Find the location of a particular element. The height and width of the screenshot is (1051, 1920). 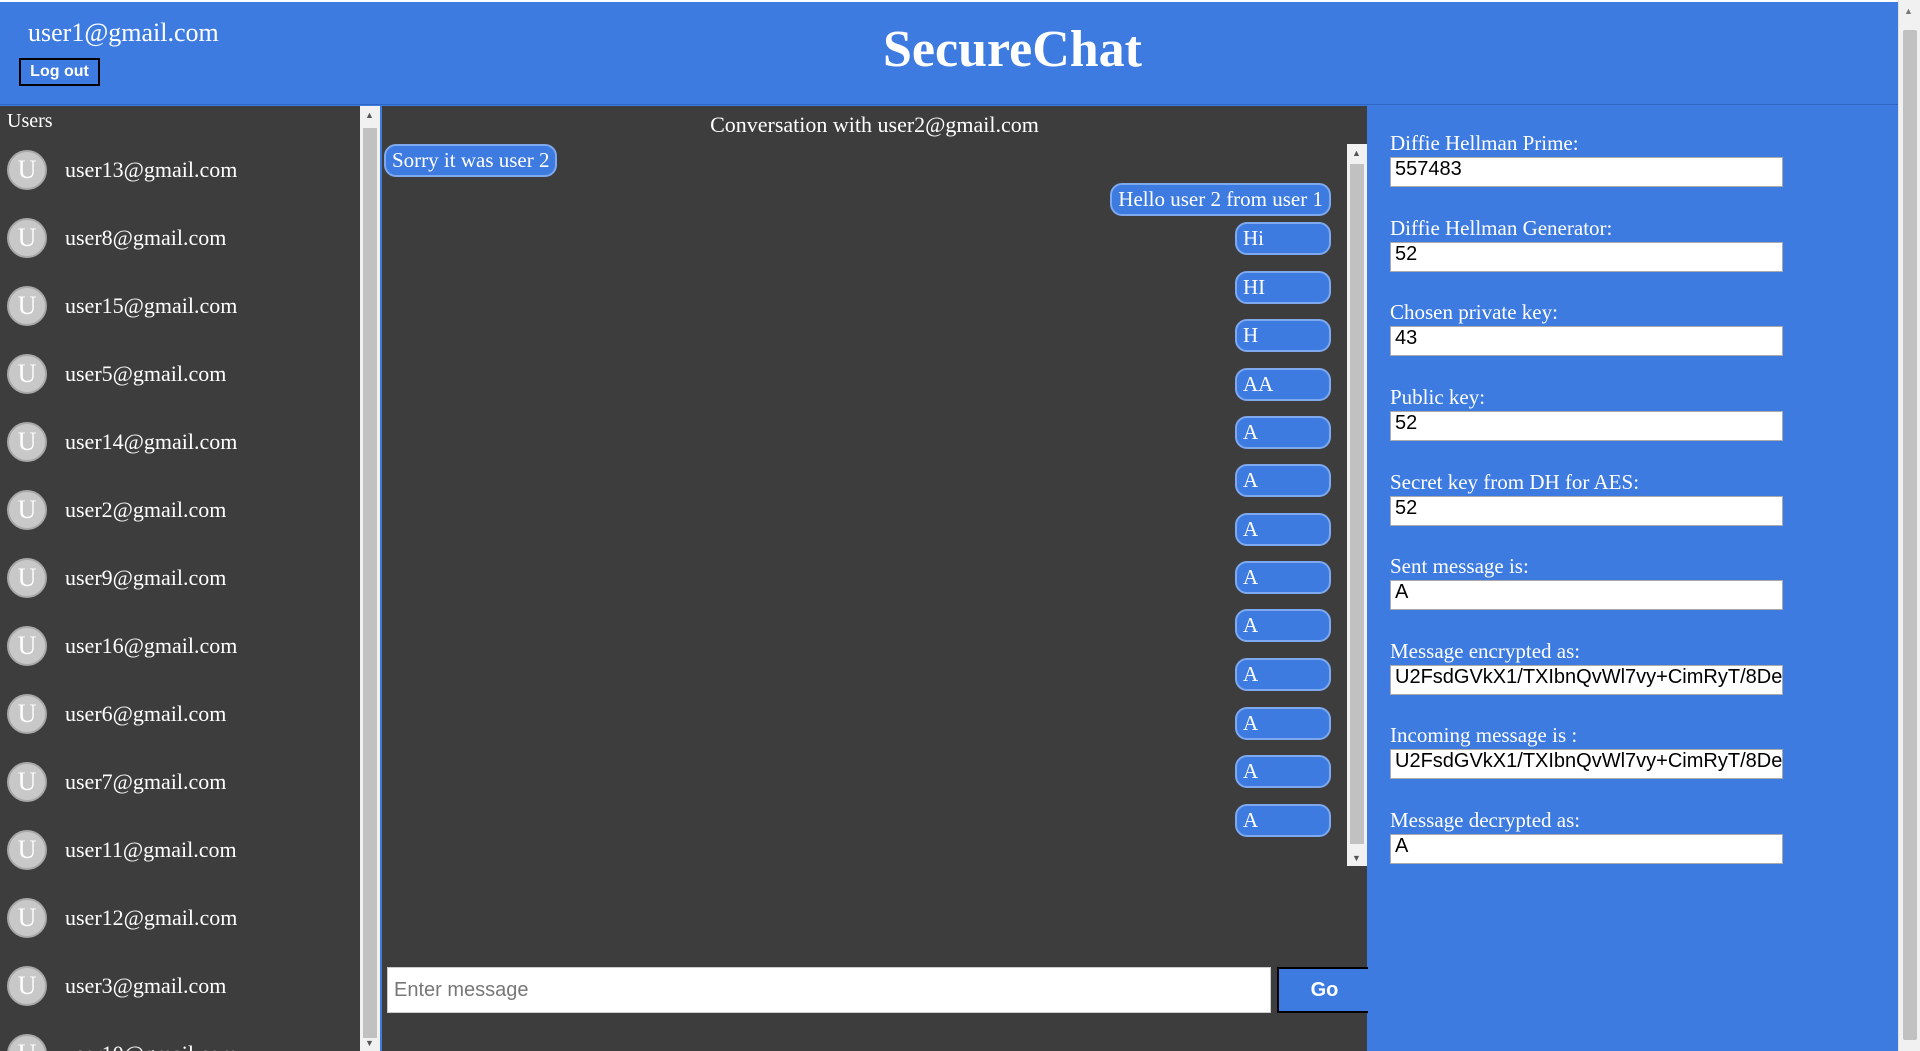

user-email: user7@gmail.com is located at coordinates (146, 781).